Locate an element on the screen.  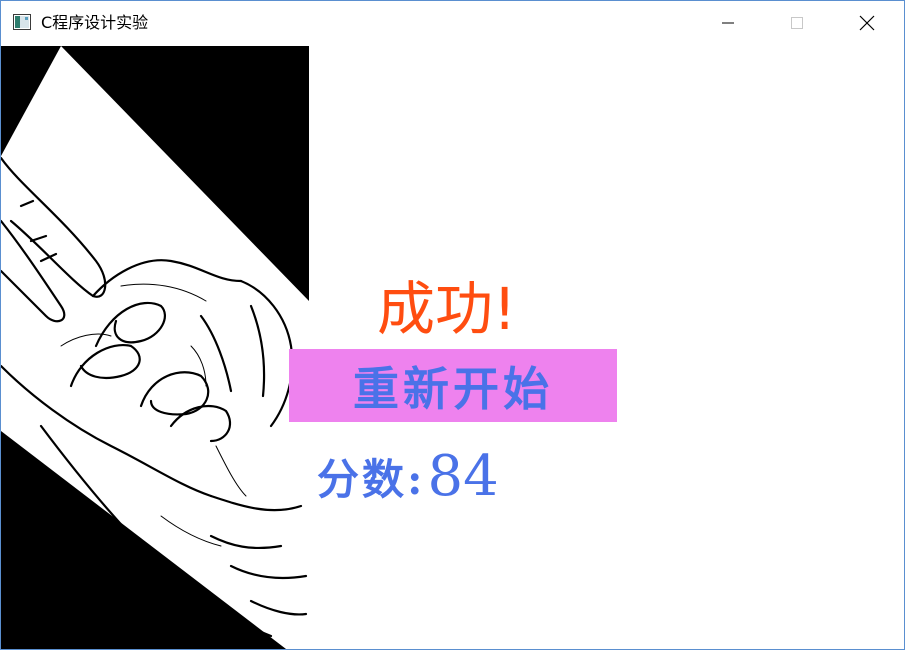
score-label: 分数: is located at coordinates (371, 479).